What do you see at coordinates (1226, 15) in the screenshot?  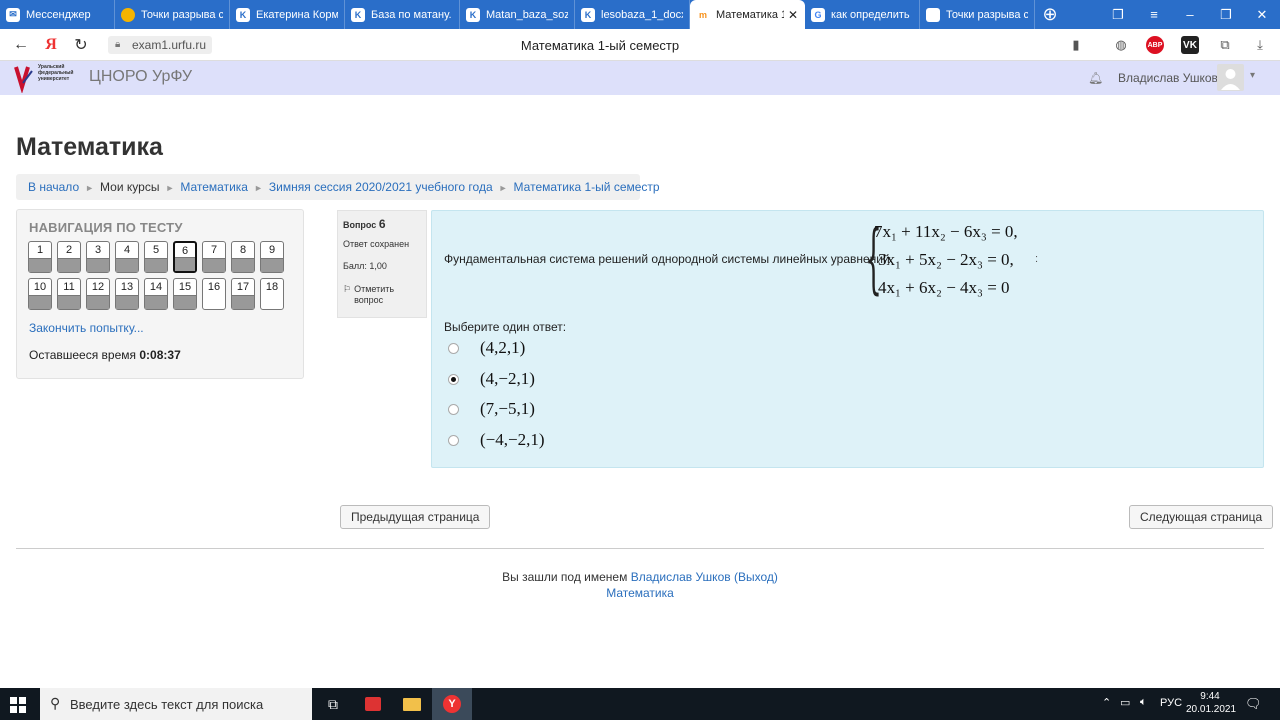 I see `restore-button: ❐` at bounding box center [1226, 15].